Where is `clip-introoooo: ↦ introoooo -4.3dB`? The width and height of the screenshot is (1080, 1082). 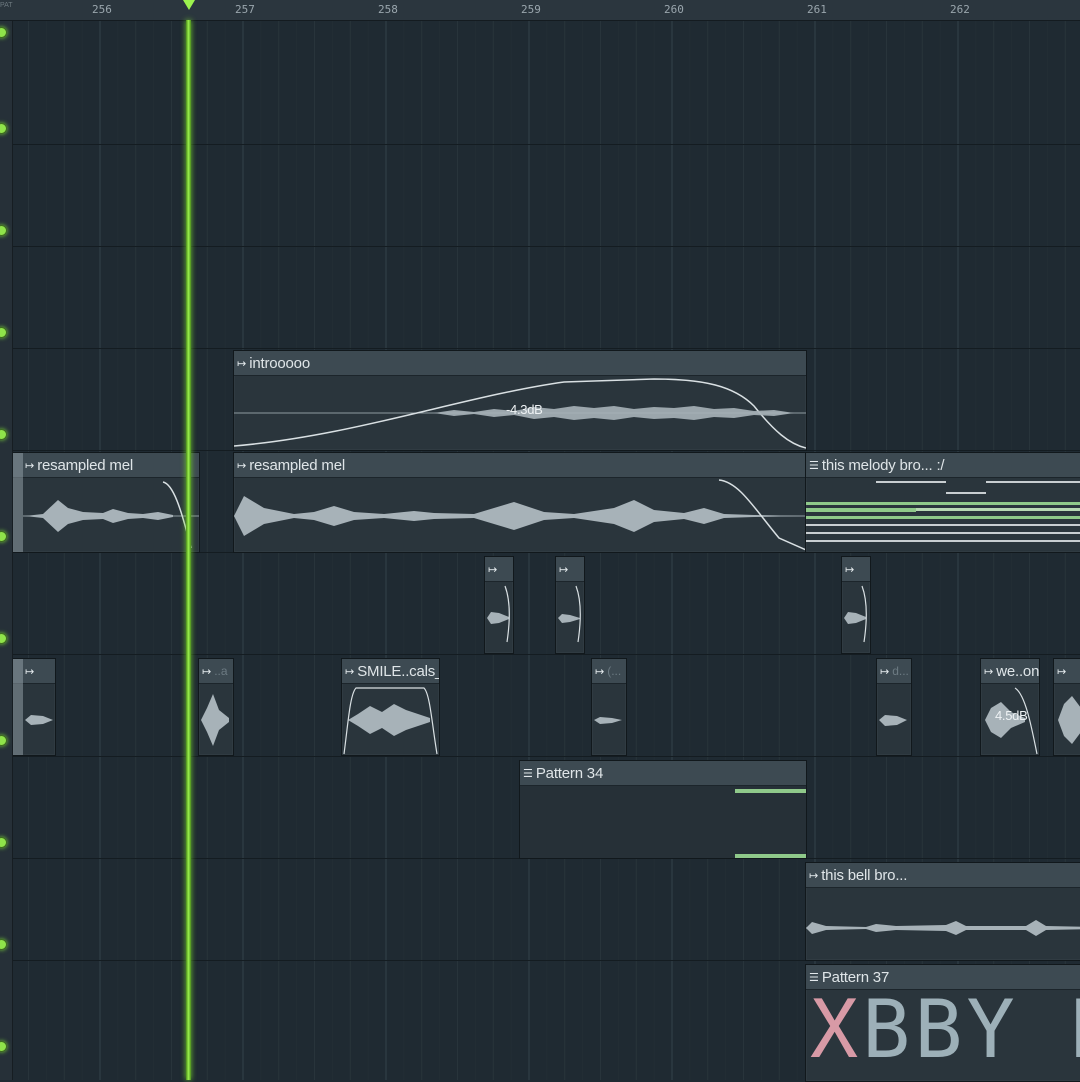 clip-introoooo: ↦ introoooo -4.3dB is located at coordinates (520, 400).